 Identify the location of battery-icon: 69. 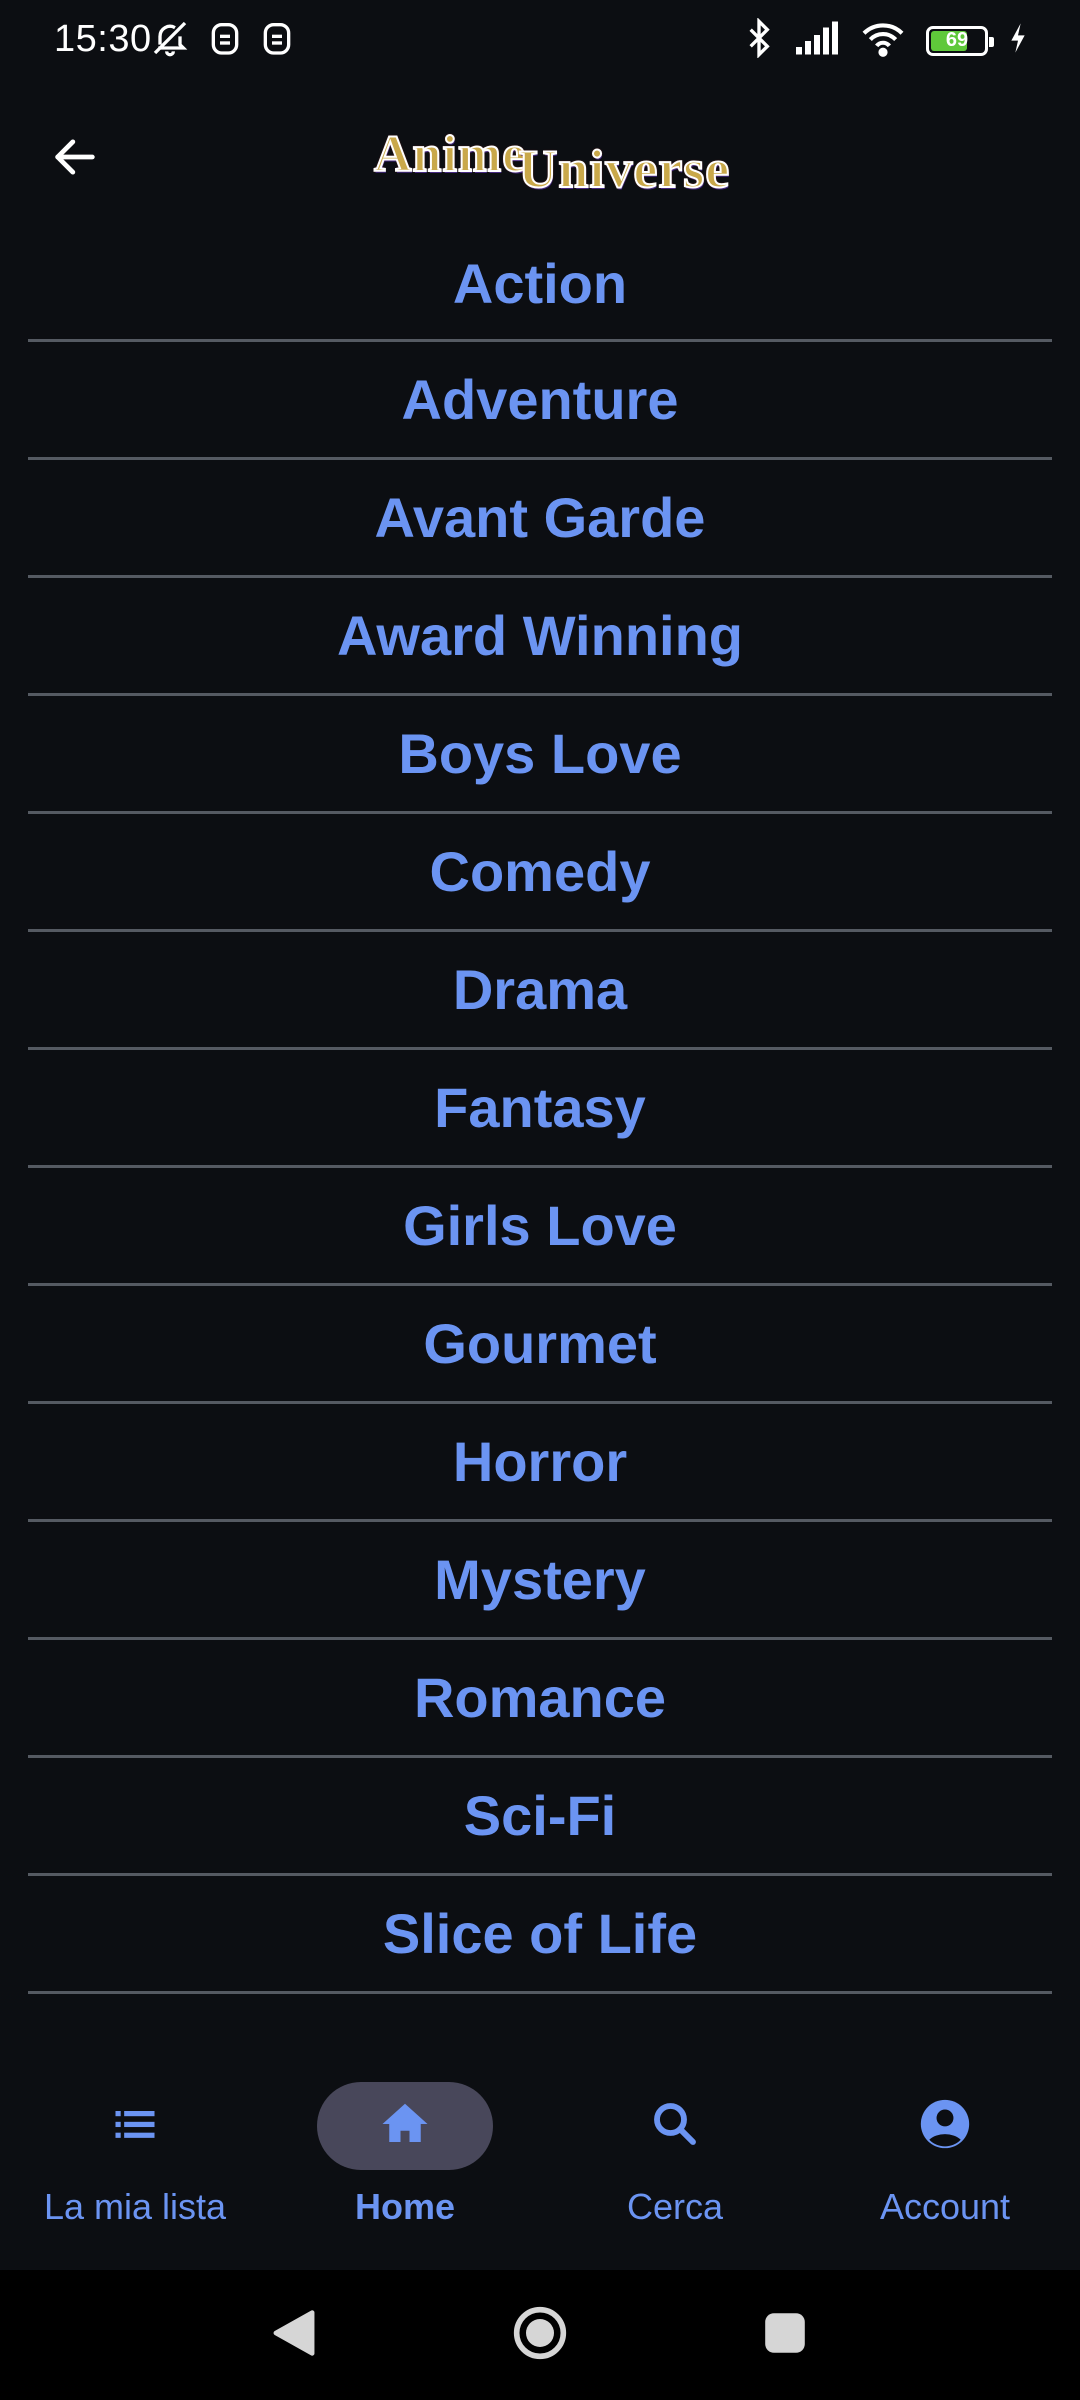
(960, 40).